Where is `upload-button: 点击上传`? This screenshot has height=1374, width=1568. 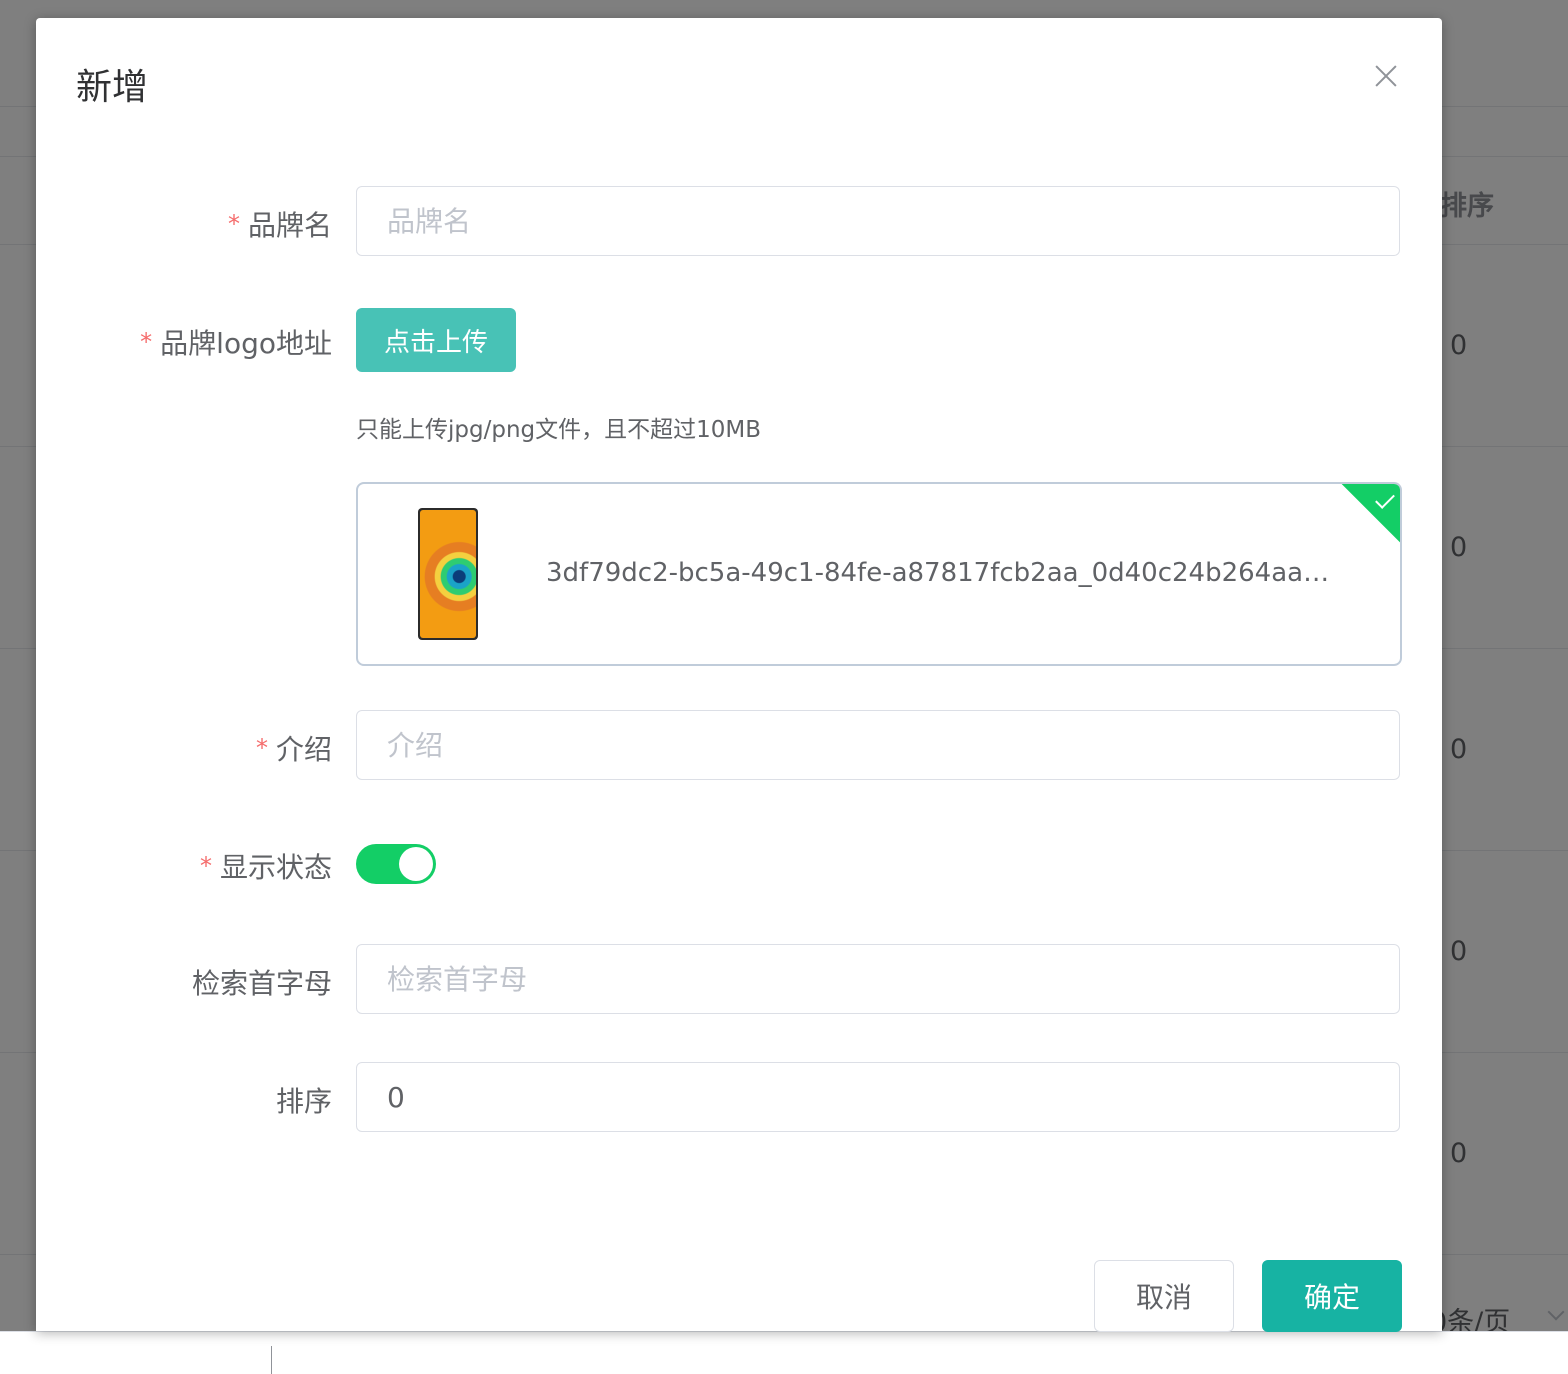
upload-button: 点击上传 is located at coordinates (436, 340).